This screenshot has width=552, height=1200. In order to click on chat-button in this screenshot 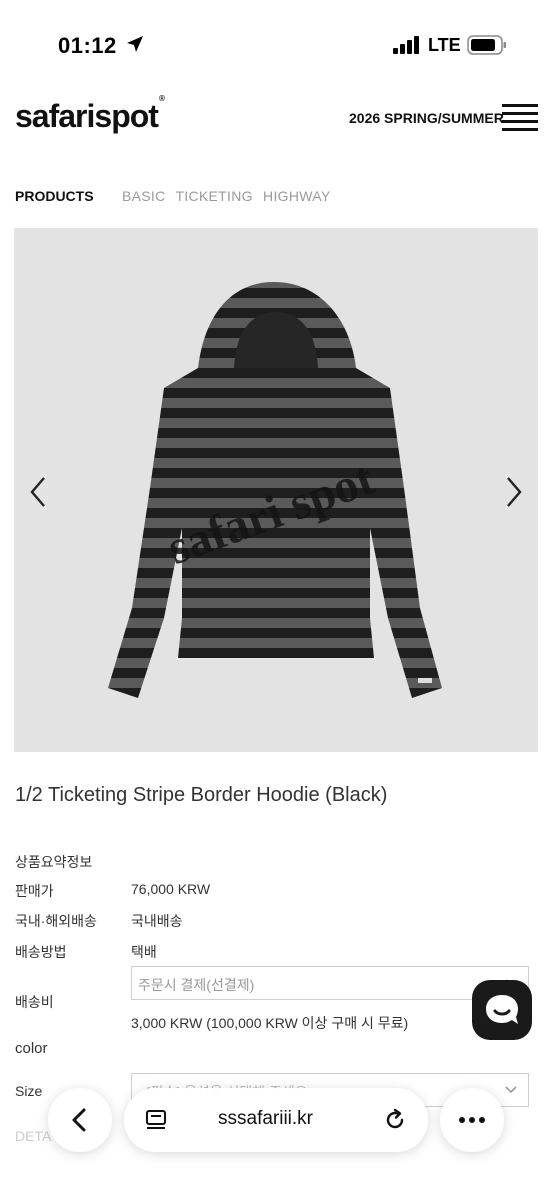, I will do `click(502, 1010)`.